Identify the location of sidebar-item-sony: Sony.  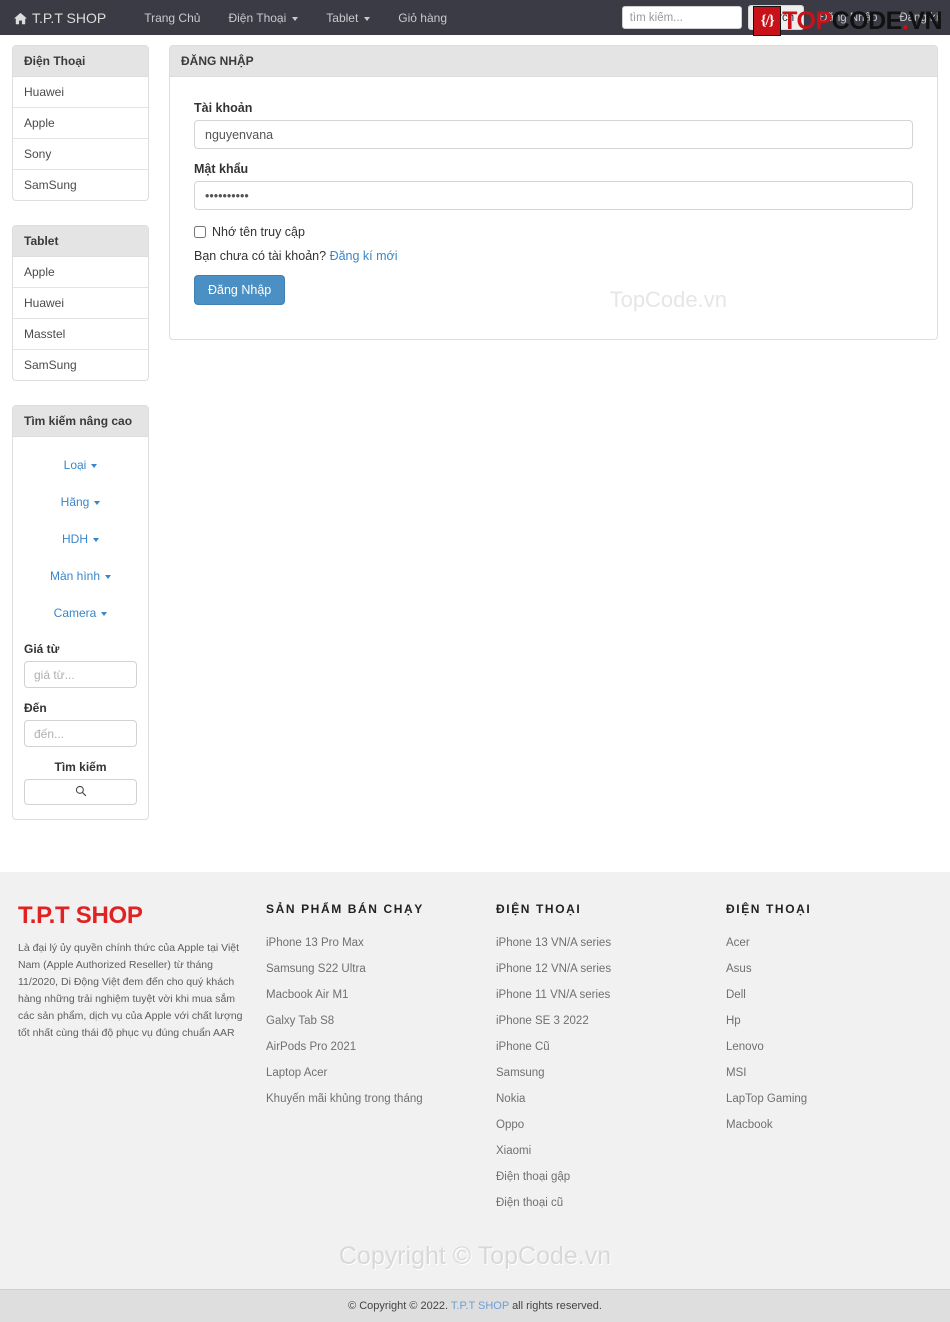
(80, 154).